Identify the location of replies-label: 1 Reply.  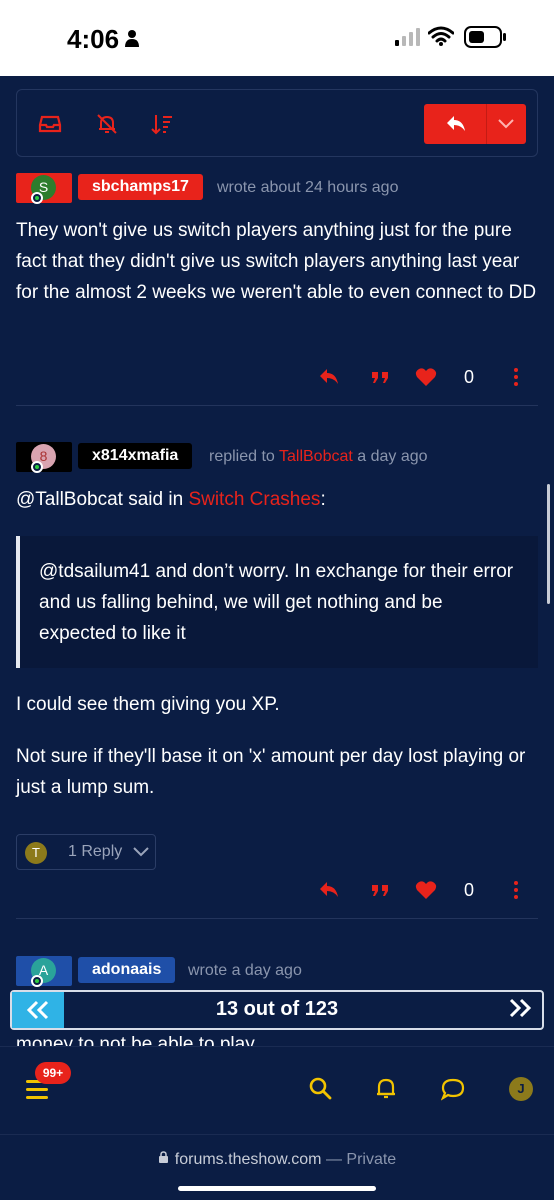
(95, 851).